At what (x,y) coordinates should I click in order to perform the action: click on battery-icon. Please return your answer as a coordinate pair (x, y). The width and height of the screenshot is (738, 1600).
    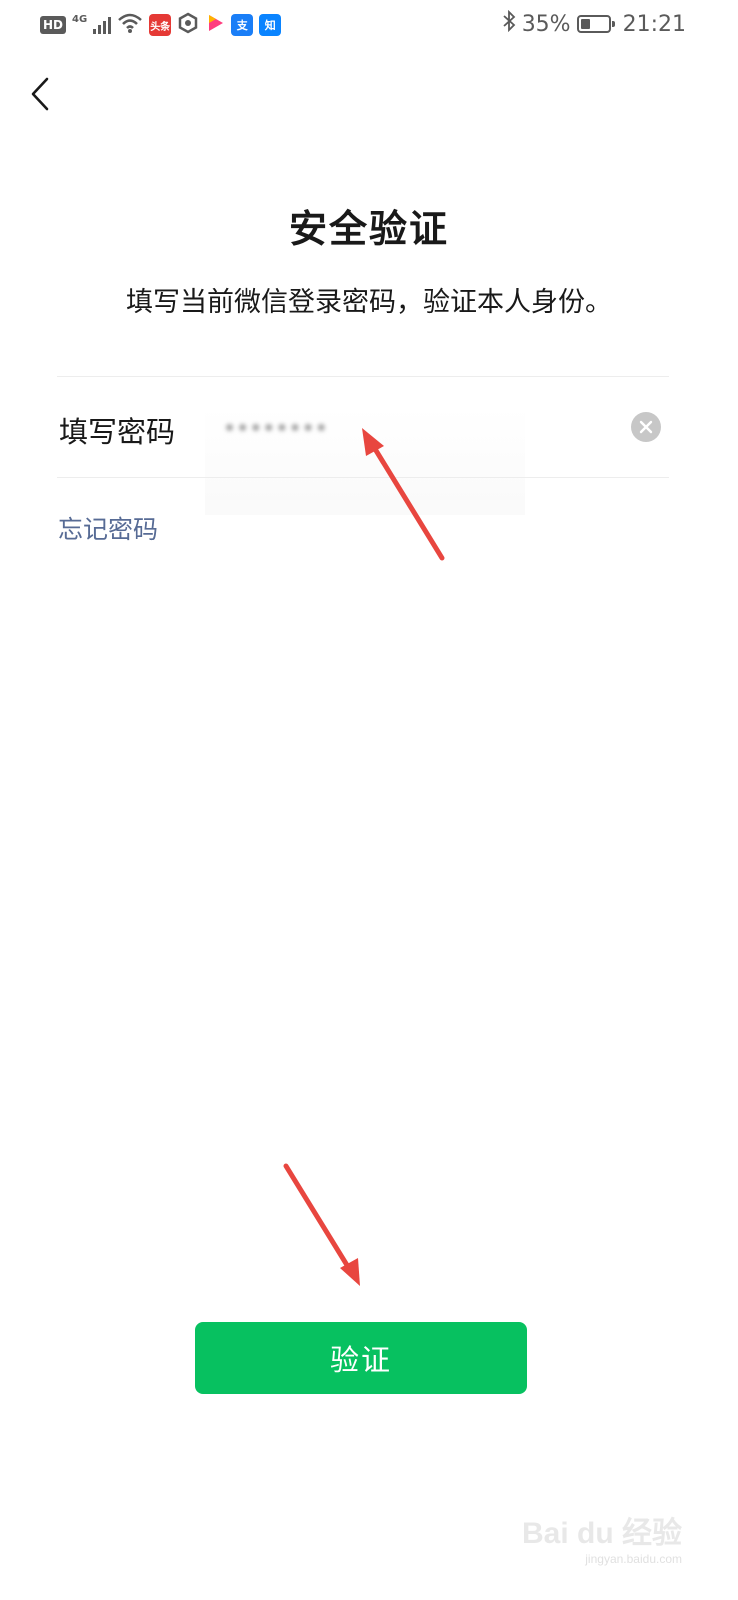
    Looking at the image, I should click on (595, 24).